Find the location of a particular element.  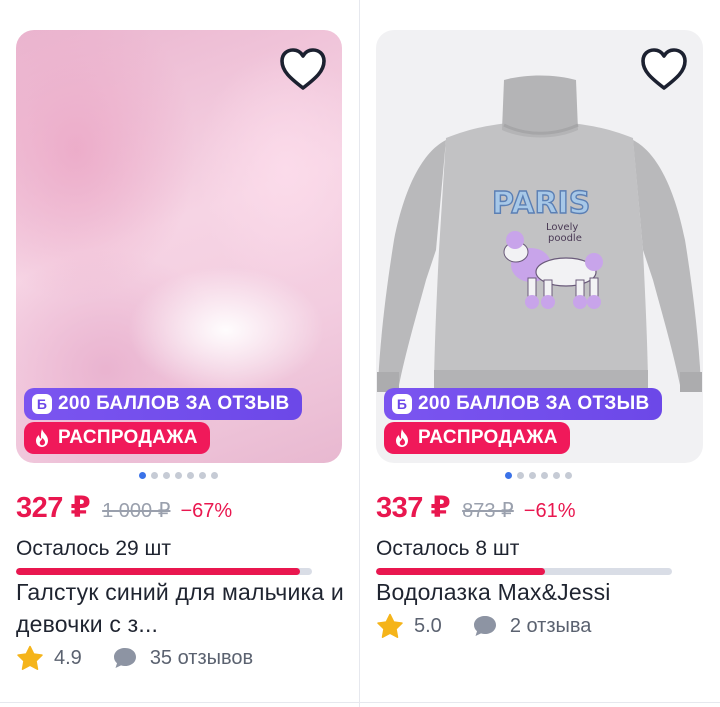

rating-row: 5.0 2 отзыва is located at coordinates (483, 626).